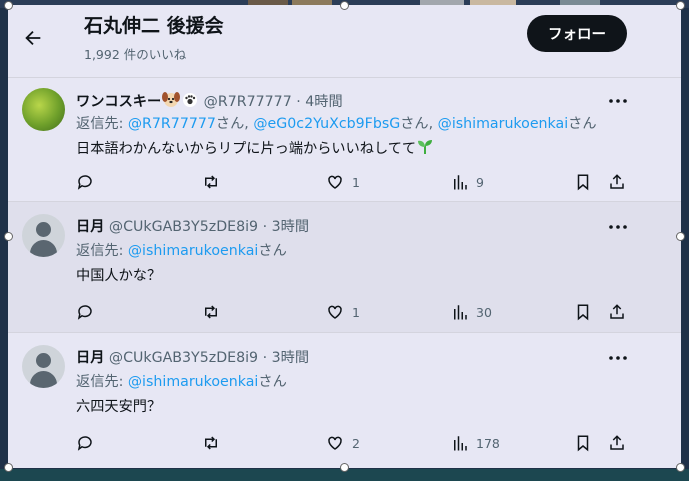 This screenshot has height=481, width=689. What do you see at coordinates (190, 101) in the screenshot?
I see `paw-emoji-icon` at bounding box center [190, 101].